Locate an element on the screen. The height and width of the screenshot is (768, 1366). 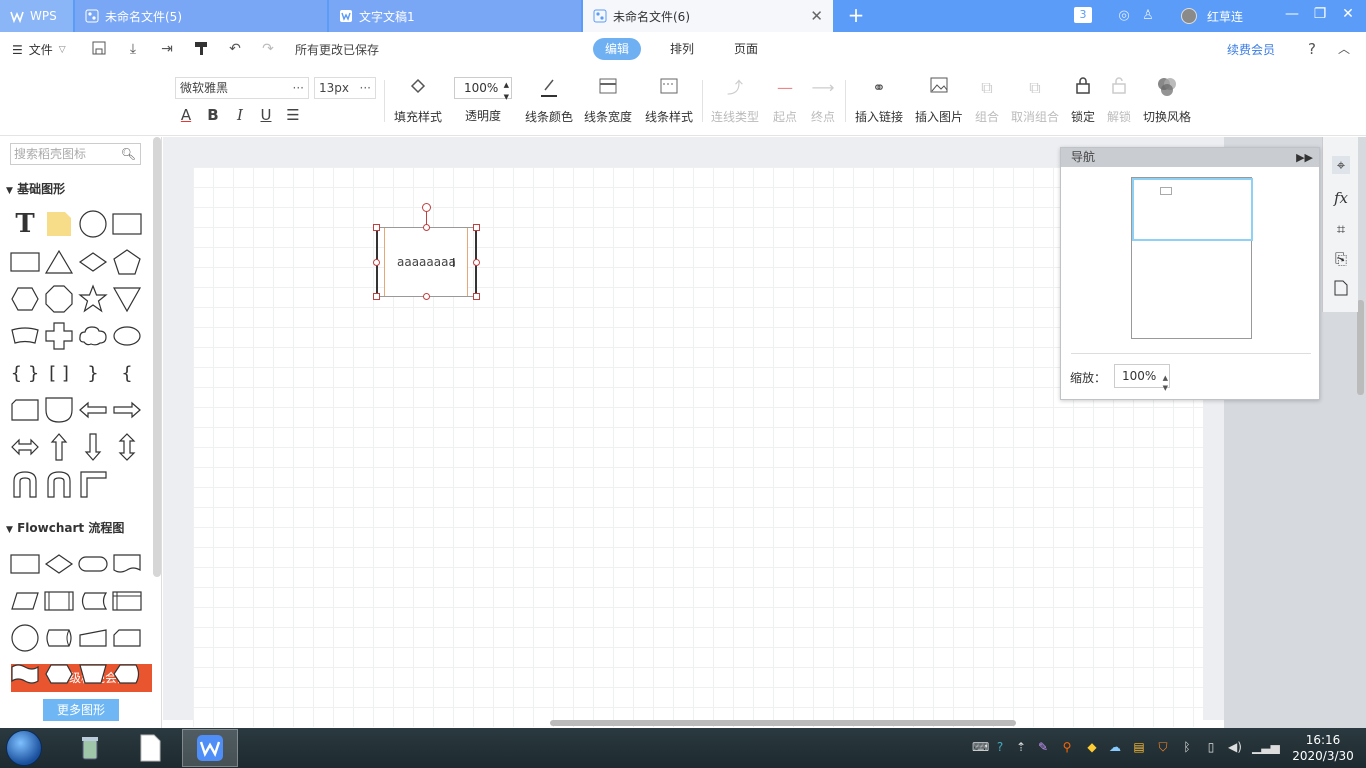
ime-icon: ✎ is located at coordinates (1043, 747).